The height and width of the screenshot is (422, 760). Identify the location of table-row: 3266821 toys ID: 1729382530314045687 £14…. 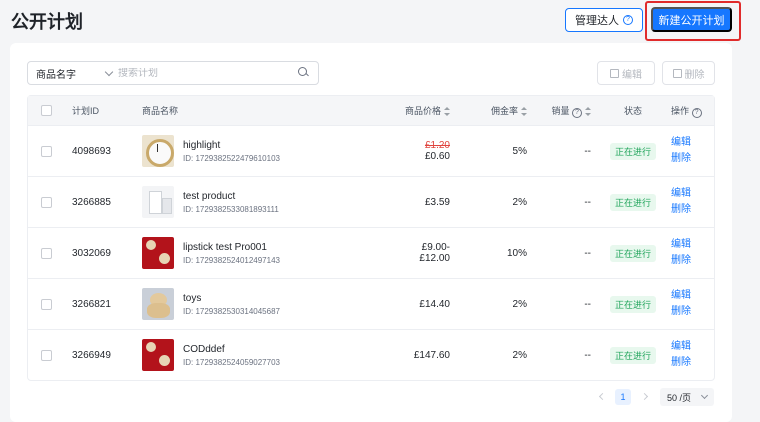
(371, 303).